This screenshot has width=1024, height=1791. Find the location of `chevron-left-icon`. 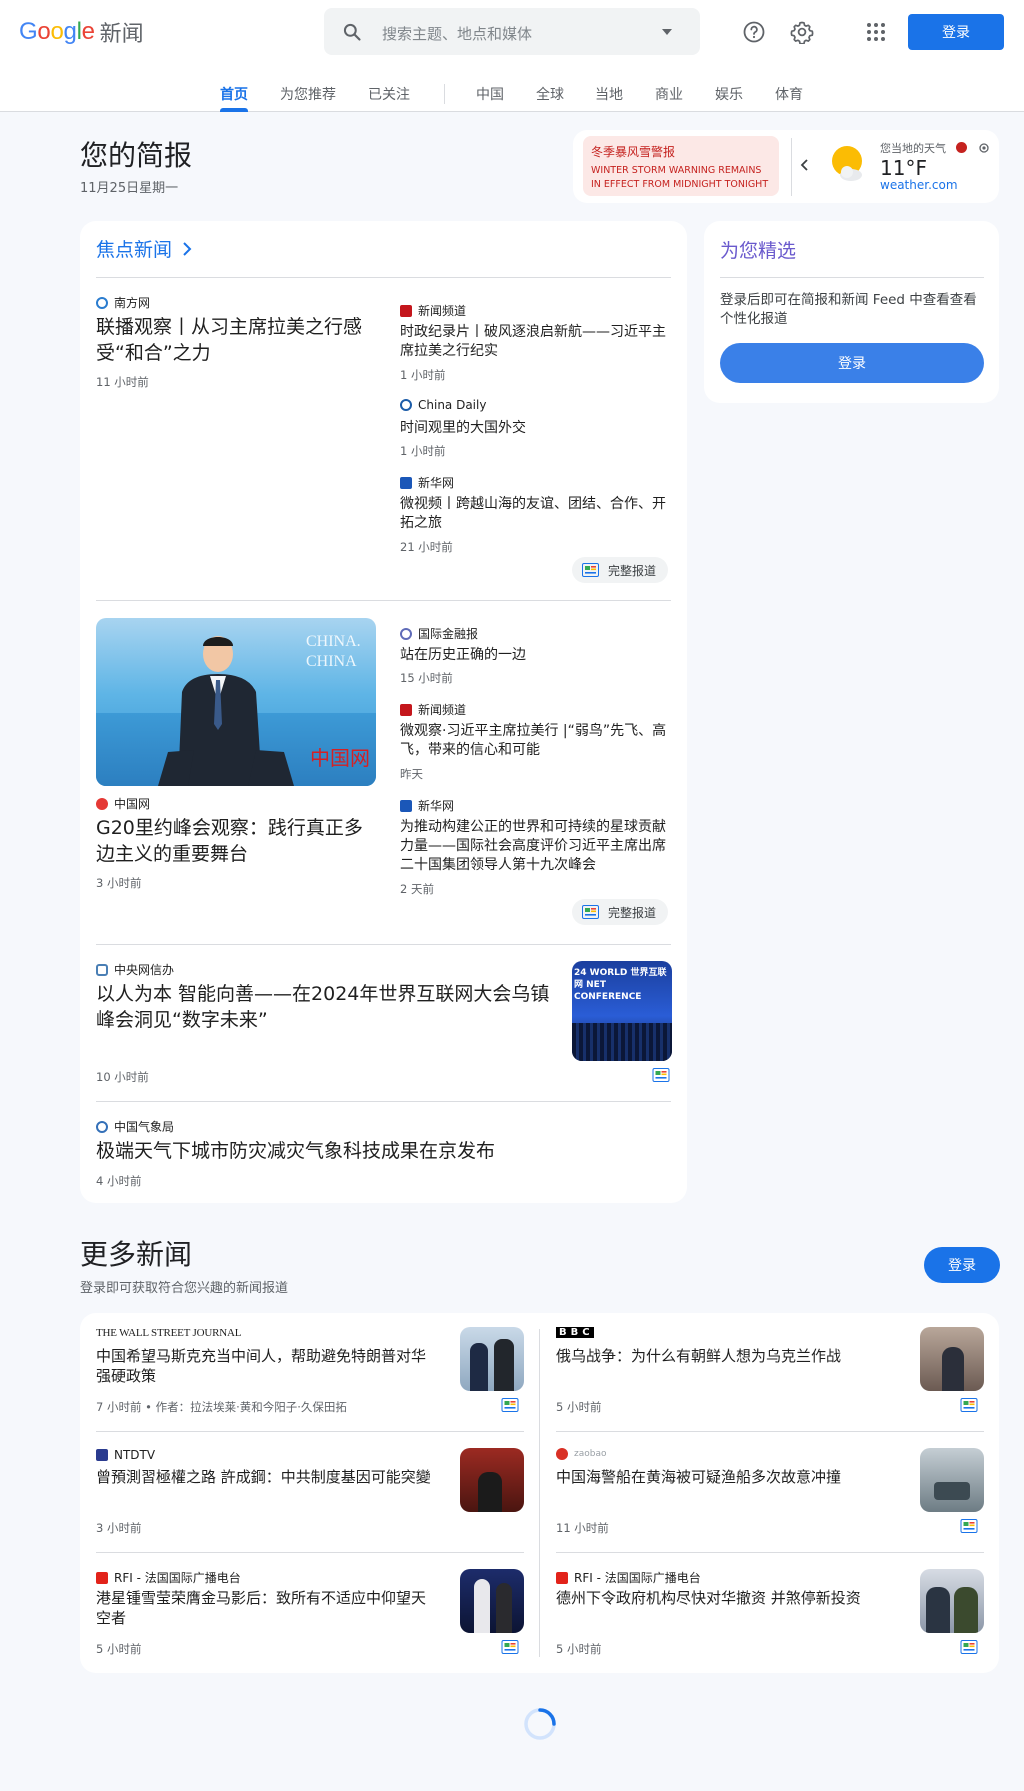

chevron-left-icon is located at coordinates (805, 165).